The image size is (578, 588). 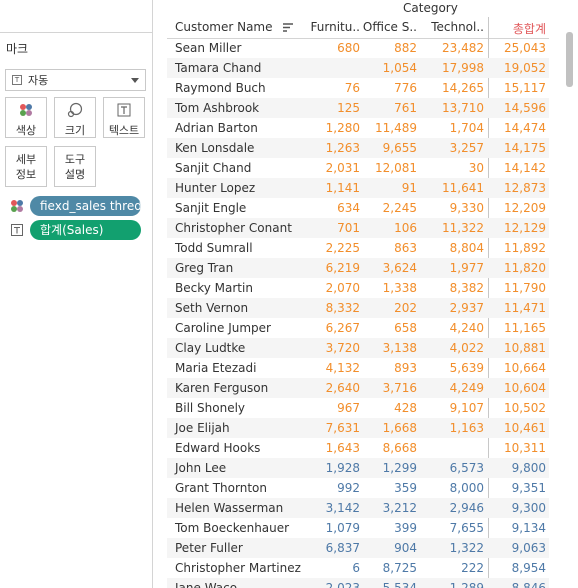 I want to click on office-supplies-cell: 3,212, so click(x=399, y=508).